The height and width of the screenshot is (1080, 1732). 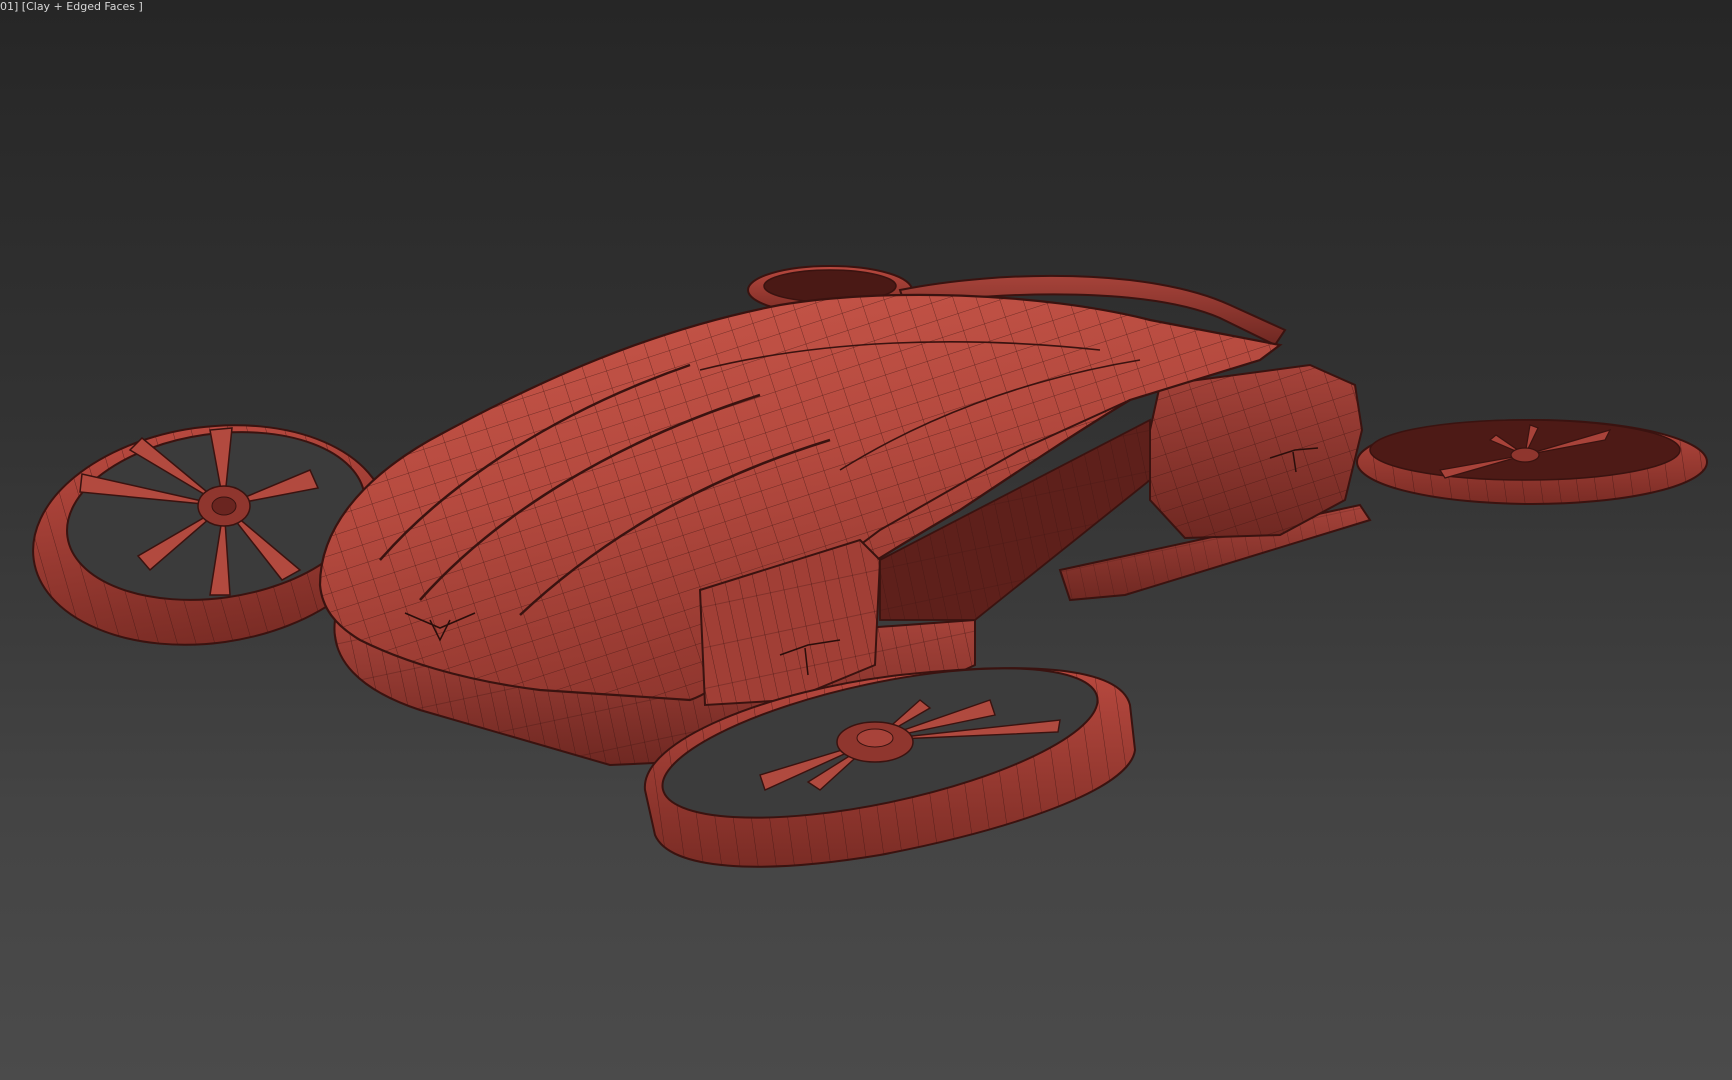 I want to click on rotor-right, so click(x=1532, y=462).